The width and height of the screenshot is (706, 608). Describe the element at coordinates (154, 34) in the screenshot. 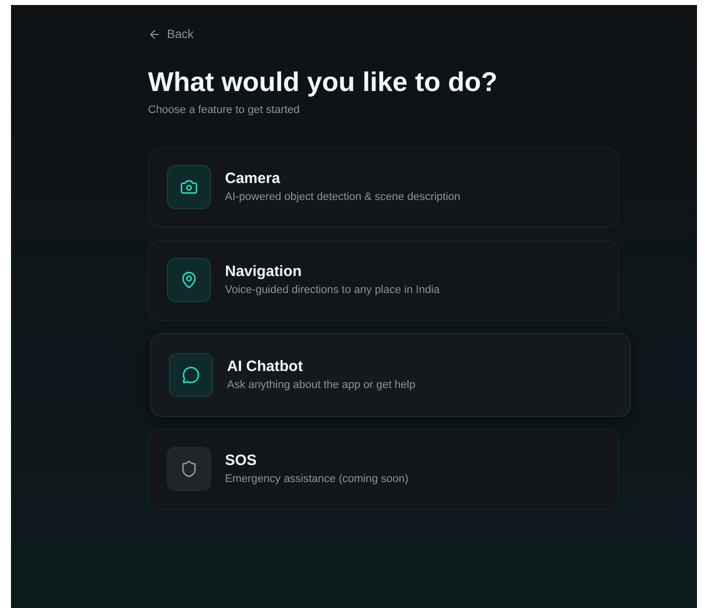

I see `arrow-left-icon` at that location.